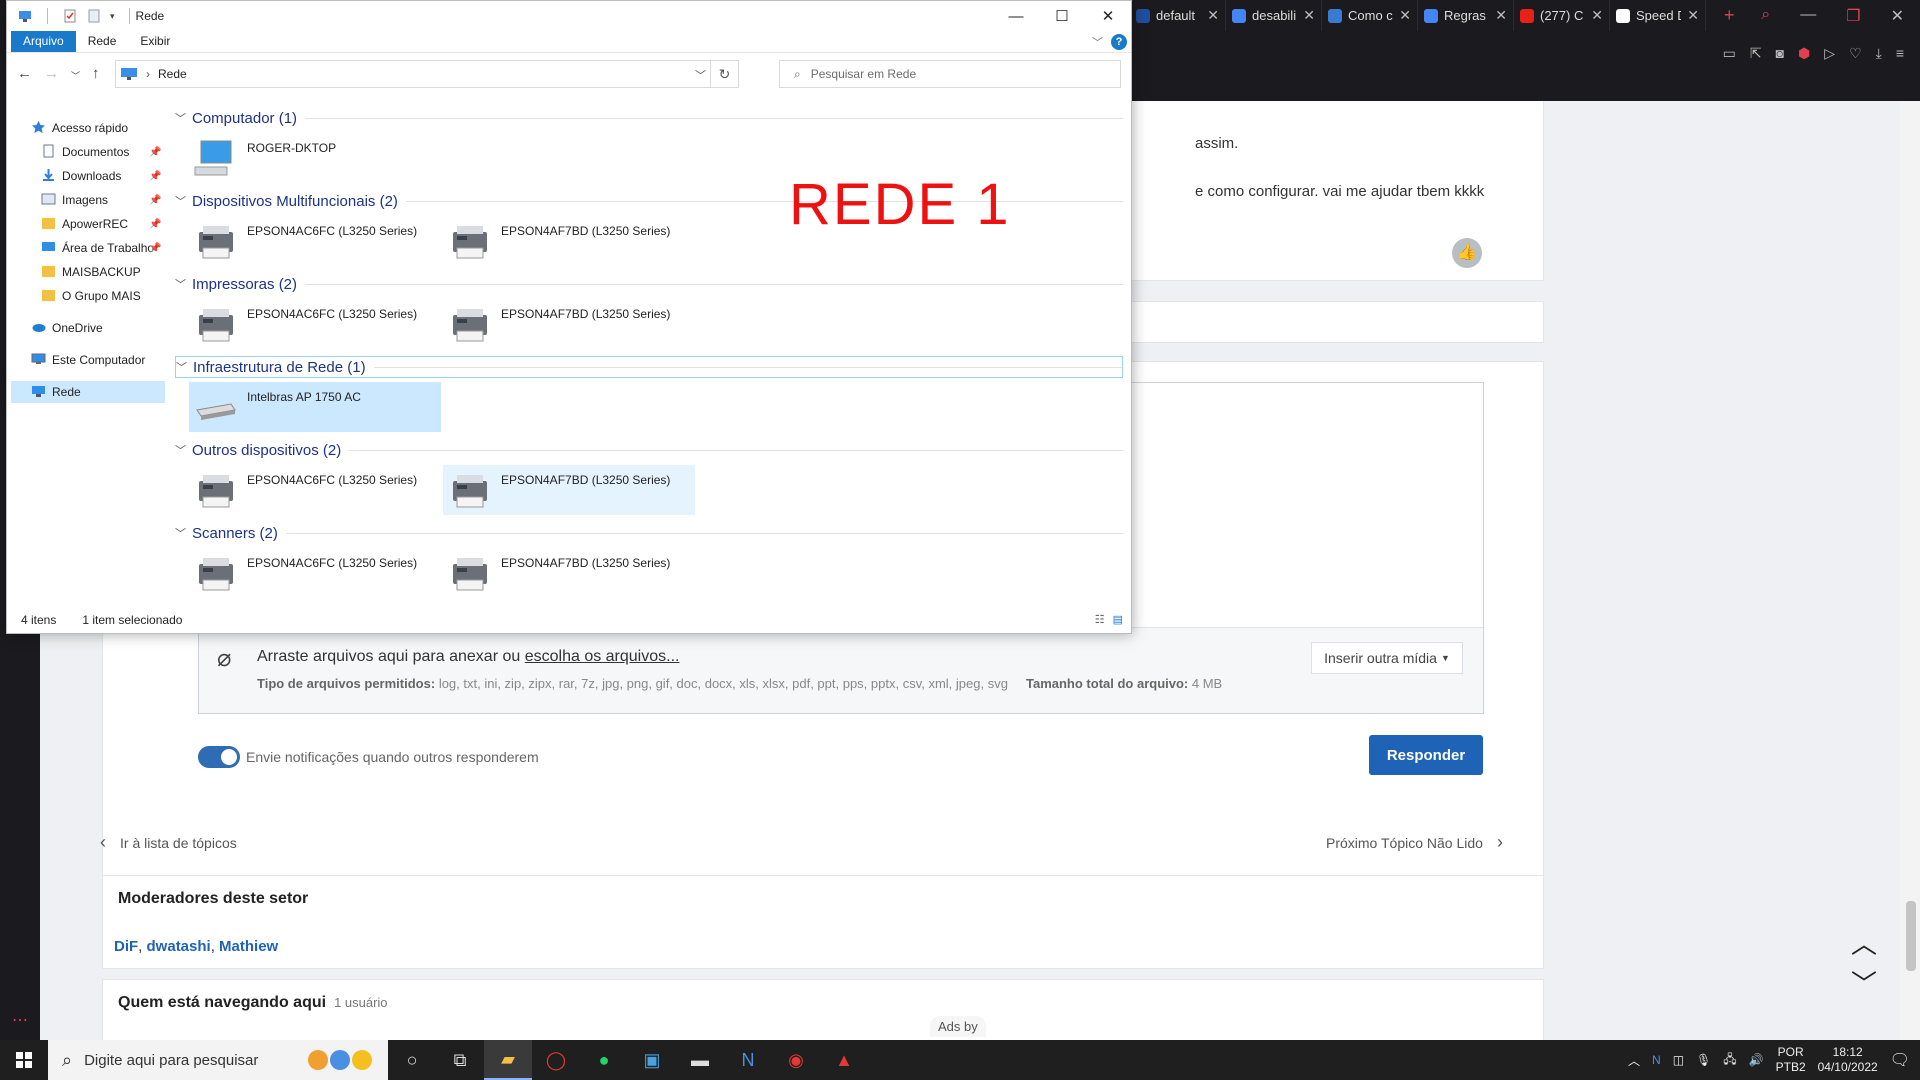  I want to click on whatsapp-icon: ●, so click(604, 1060).